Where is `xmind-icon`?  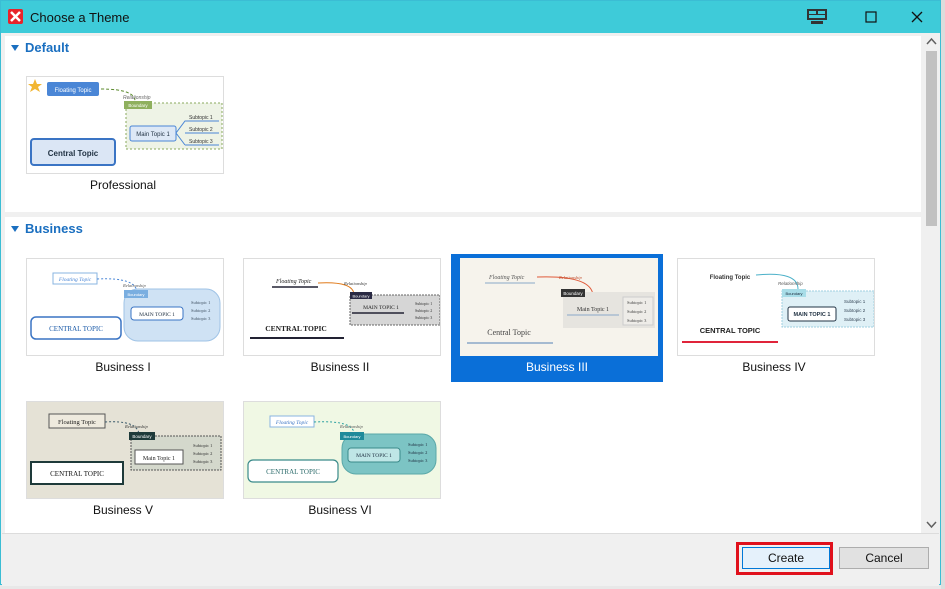
xmind-icon is located at coordinates (15, 16).